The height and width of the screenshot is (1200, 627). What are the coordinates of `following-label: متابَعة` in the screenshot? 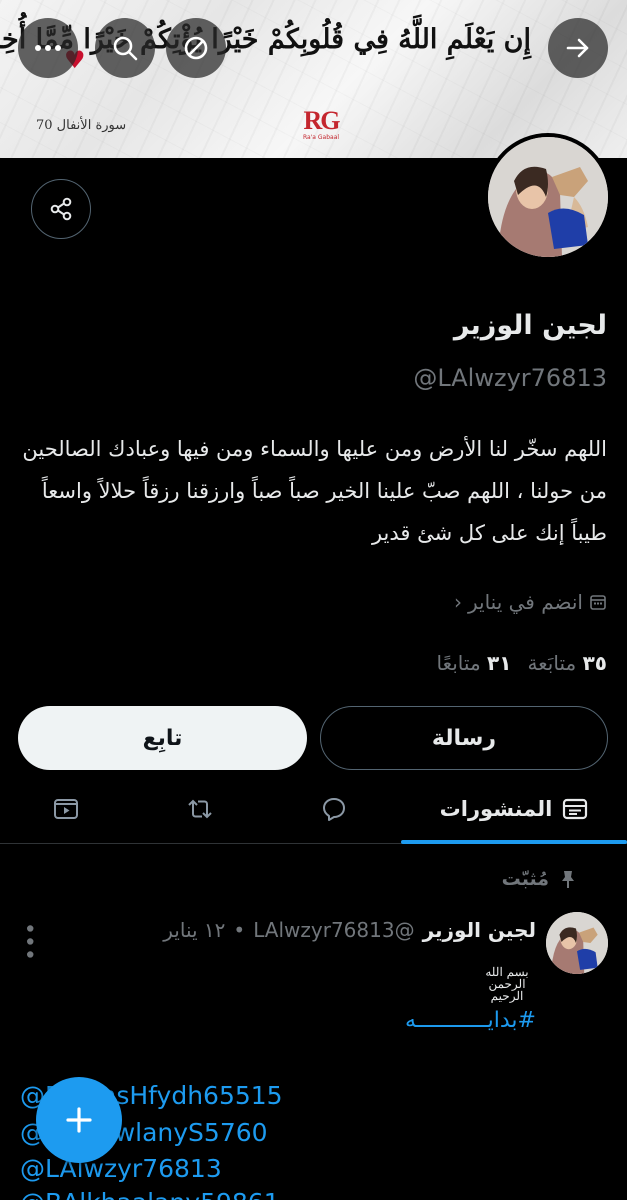 It's located at (552, 663).